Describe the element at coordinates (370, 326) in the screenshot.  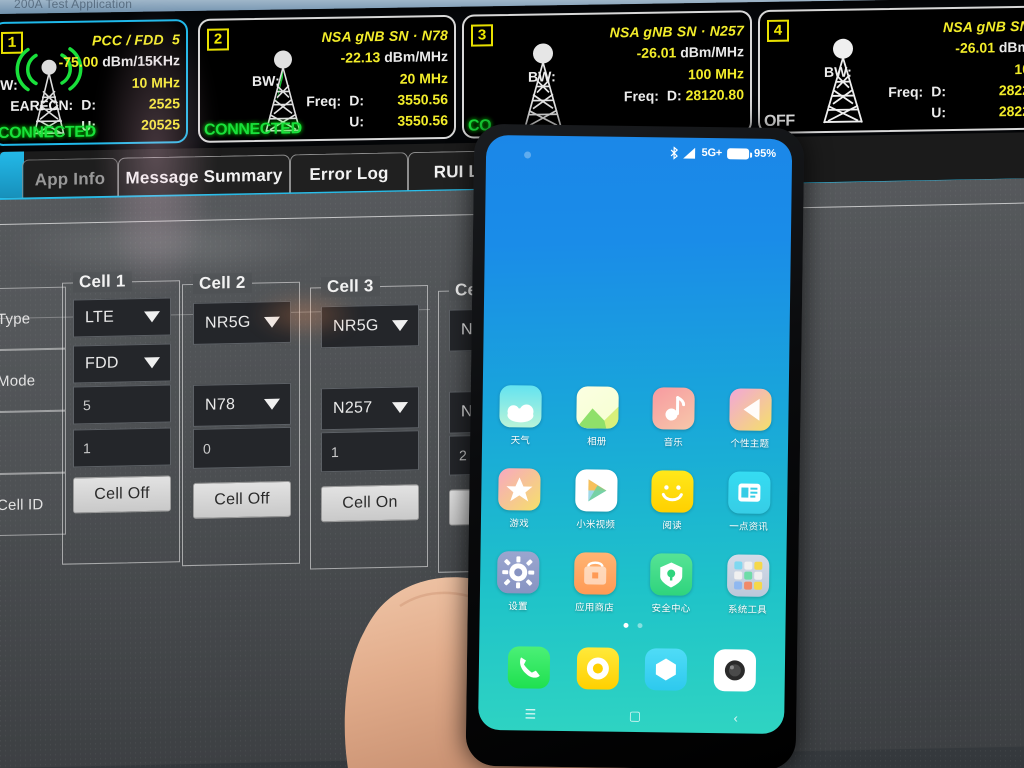
I see `cell3-tech-select: NR5G` at that location.